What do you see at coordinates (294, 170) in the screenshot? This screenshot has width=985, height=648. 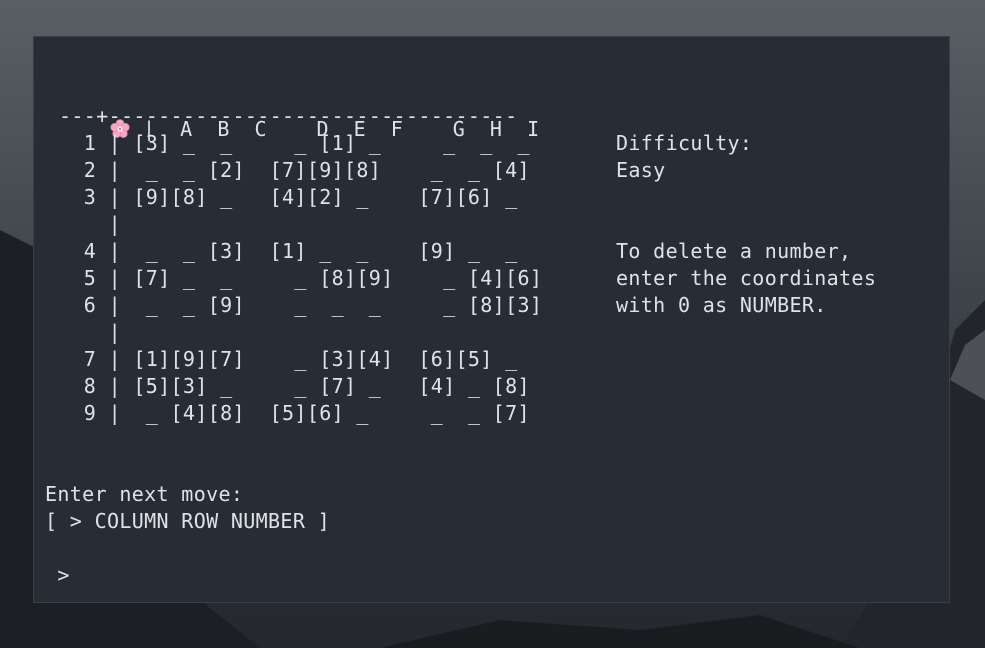 I see `board-row-2: 2 | _ _ [2] [7][9][8] _ _ [4]` at bounding box center [294, 170].